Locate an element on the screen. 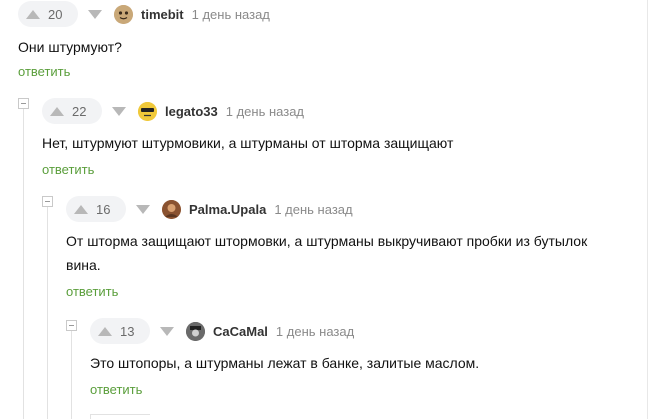 The image size is (649, 419). username: CaCaMal is located at coordinates (240, 331).